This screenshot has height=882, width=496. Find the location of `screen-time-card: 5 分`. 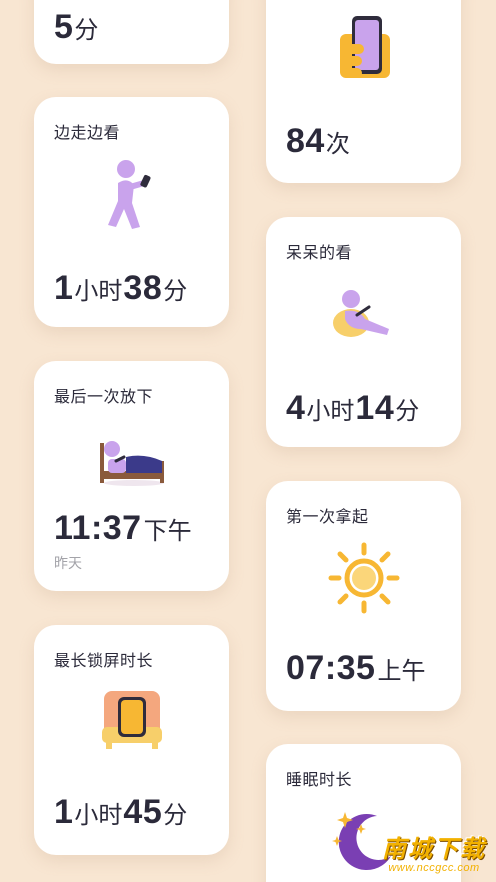

screen-time-card: 5 分 is located at coordinates (131, 32).